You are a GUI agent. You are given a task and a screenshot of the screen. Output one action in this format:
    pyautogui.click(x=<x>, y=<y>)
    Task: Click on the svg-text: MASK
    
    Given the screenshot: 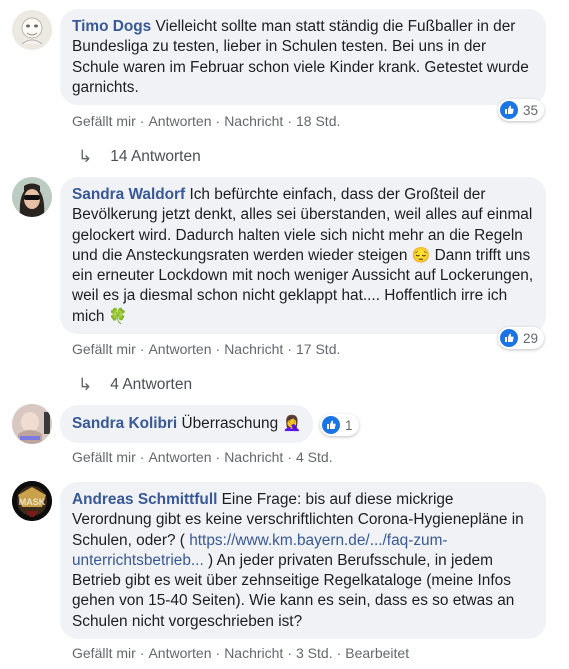 What is the action you would take?
    pyautogui.click(x=32, y=502)
    